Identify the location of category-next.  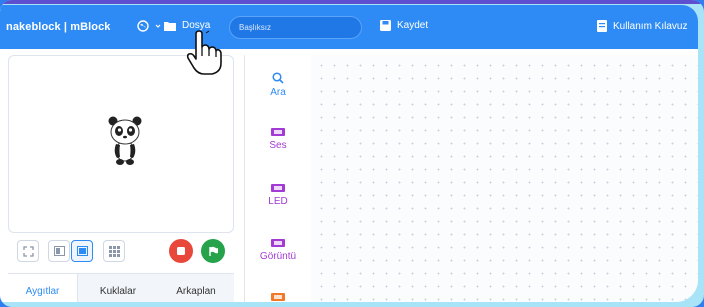
(278, 297).